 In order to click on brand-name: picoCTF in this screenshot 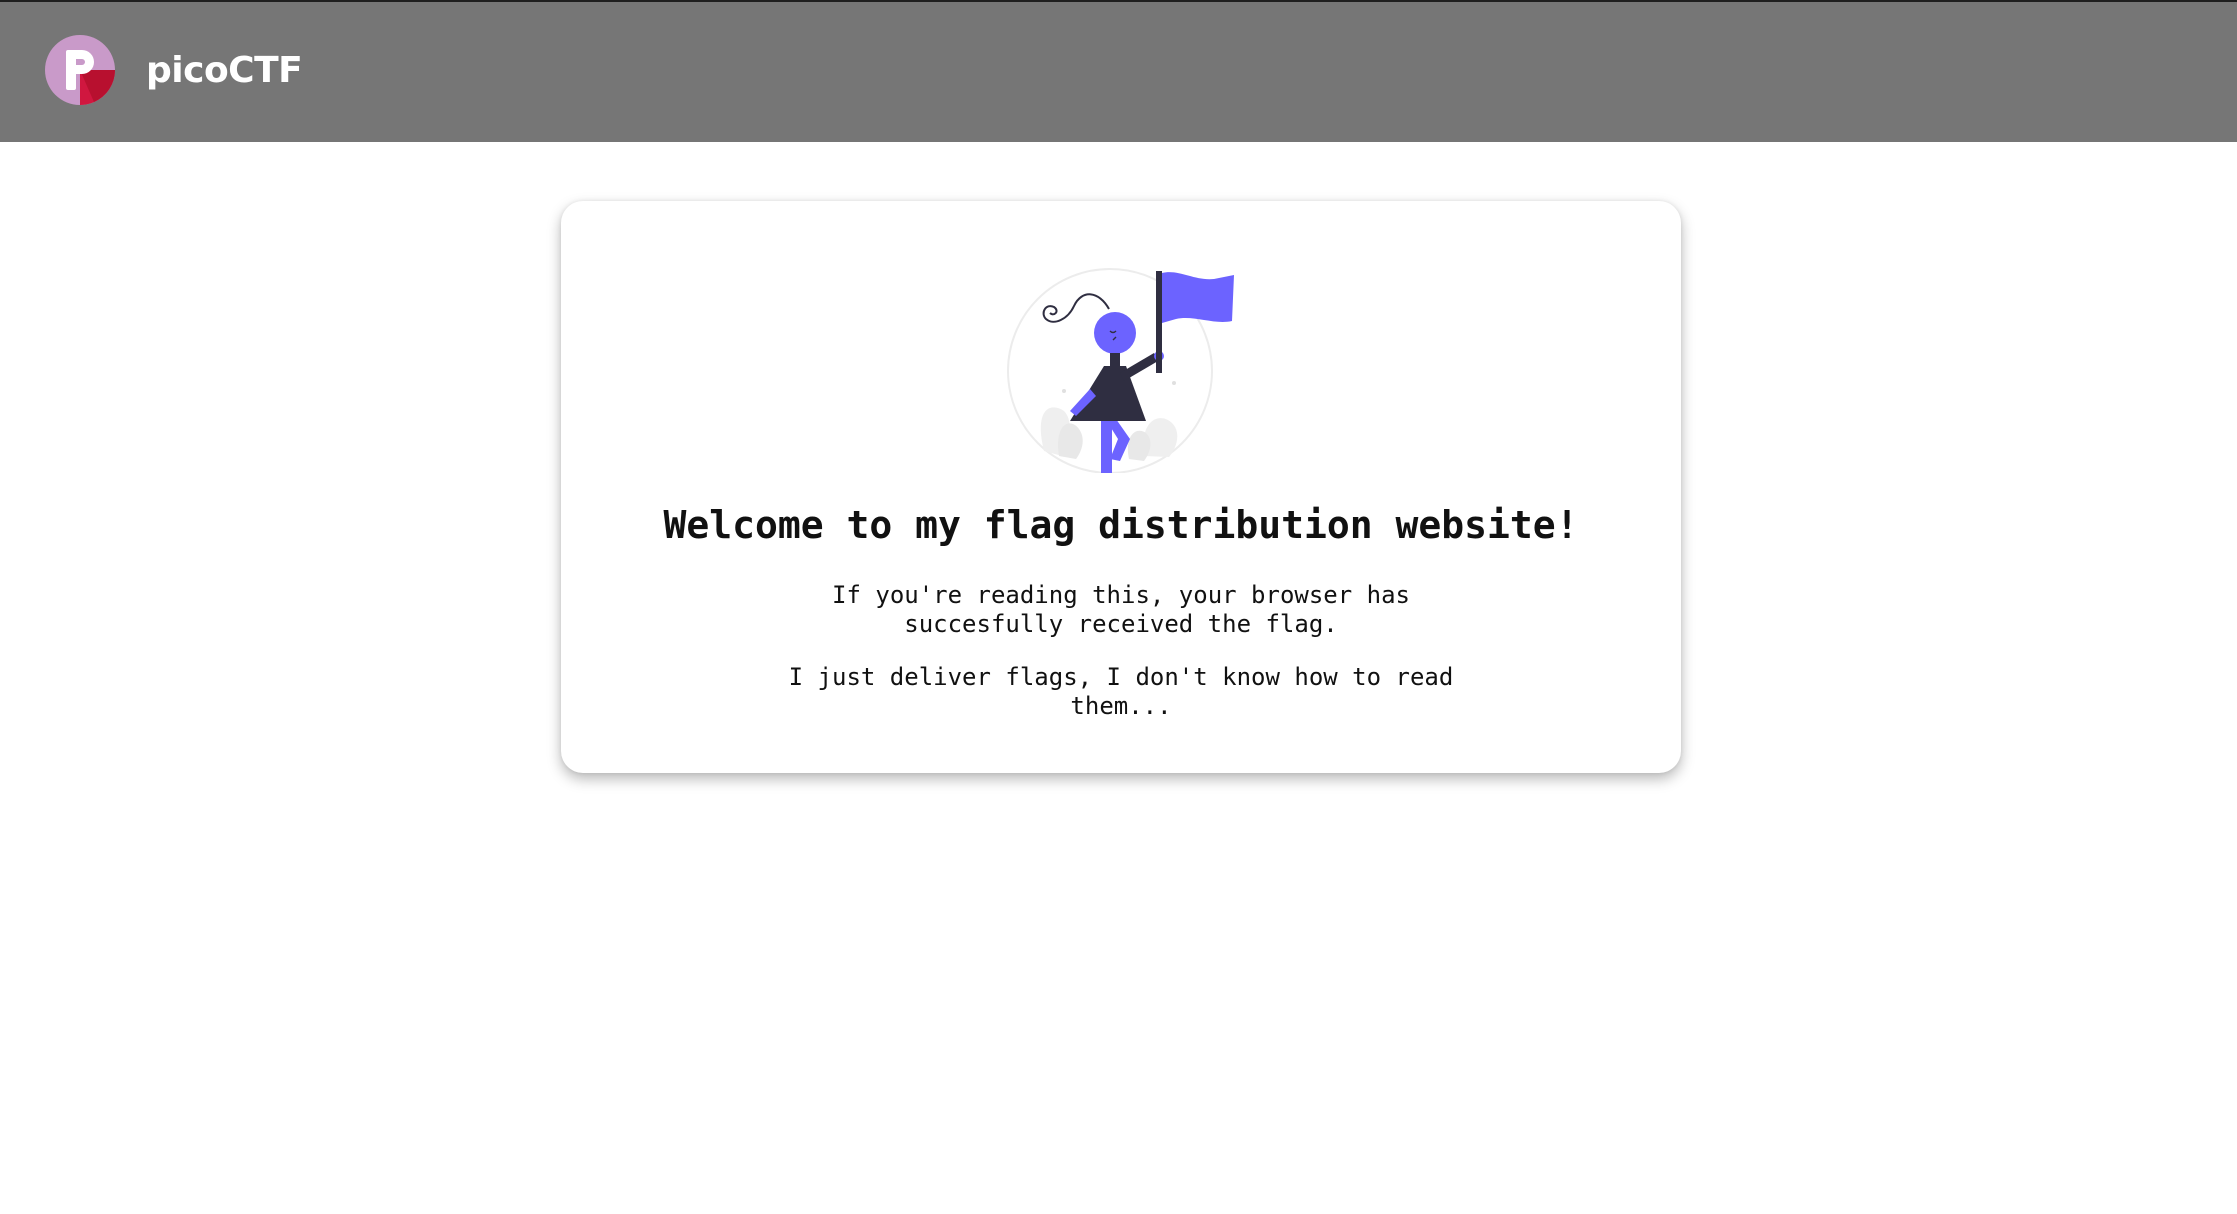, I will do `click(224, 70)`.